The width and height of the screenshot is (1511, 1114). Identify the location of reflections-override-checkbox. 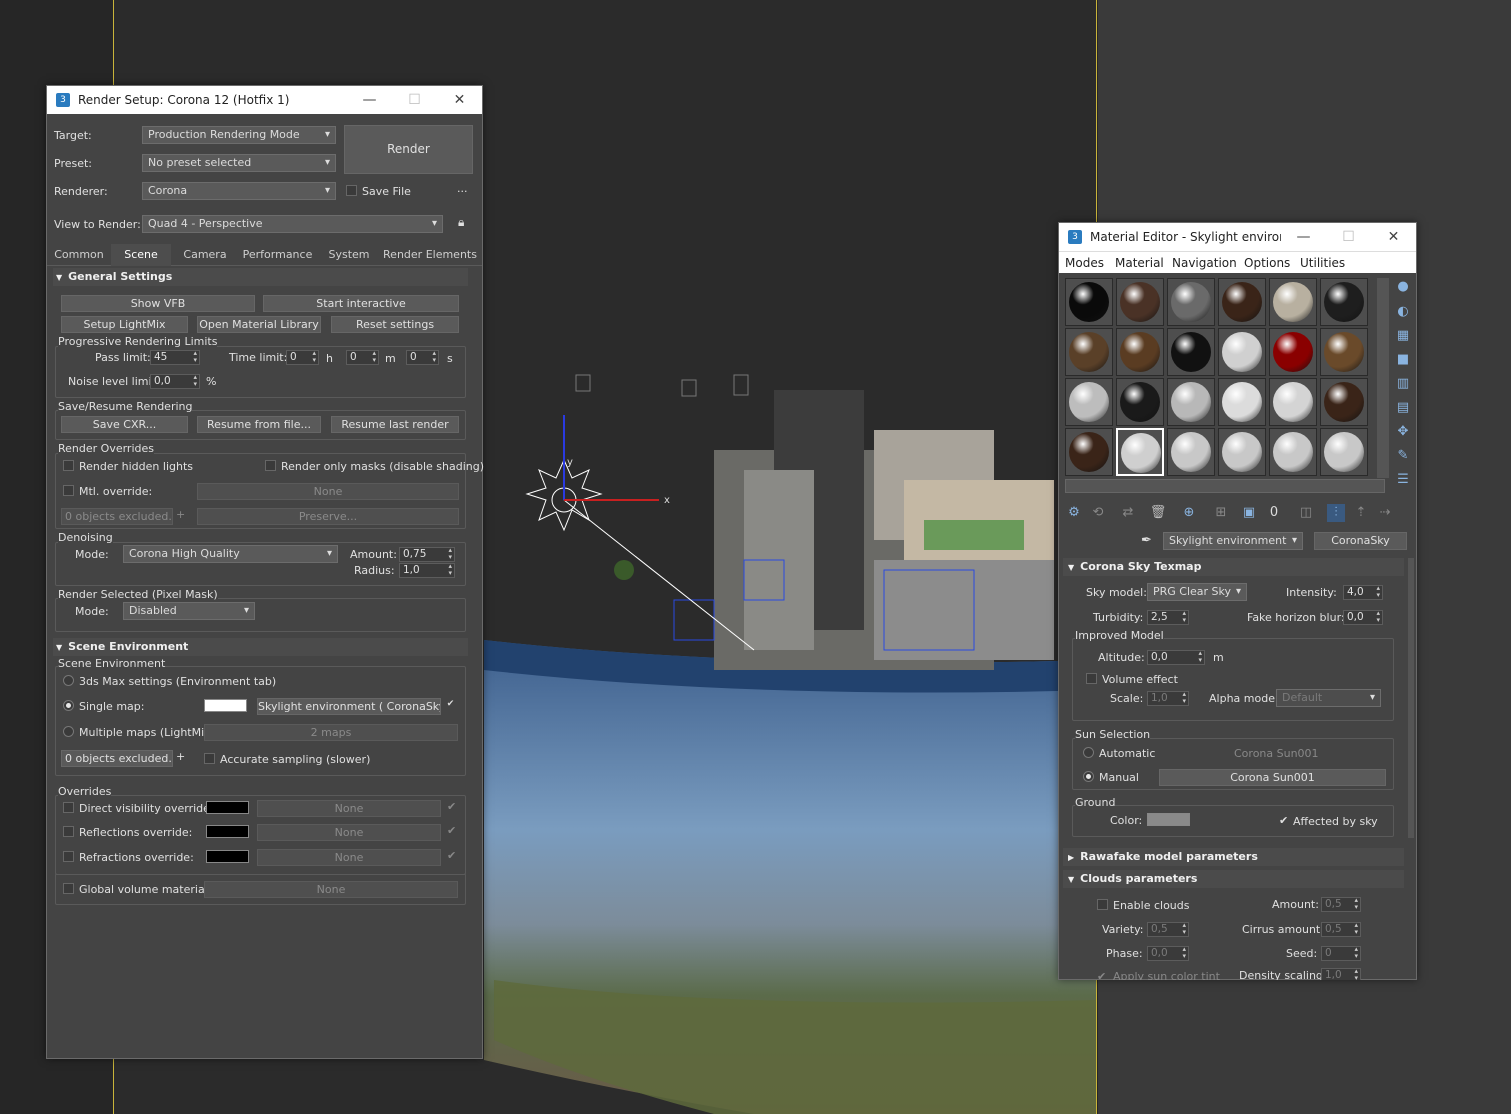
(68, 831).